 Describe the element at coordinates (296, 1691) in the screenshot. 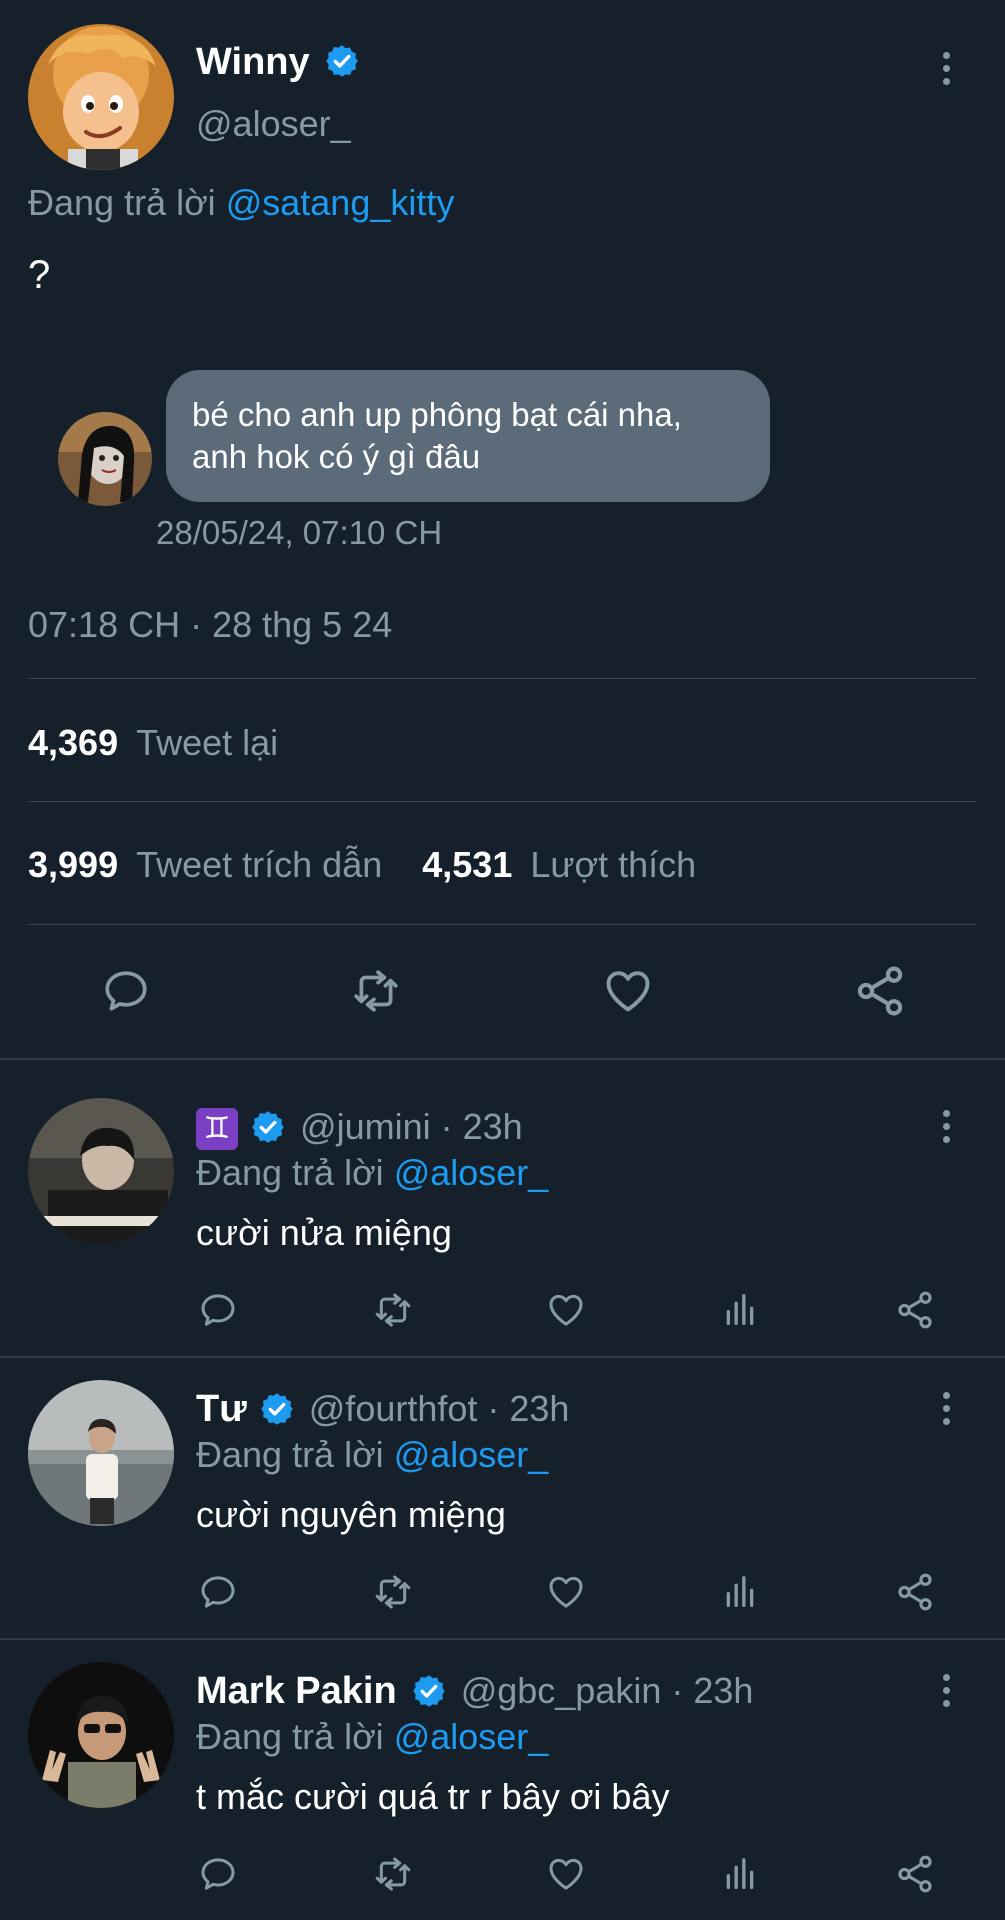

I see `reply-author-name: Mark Pakin` at that location.